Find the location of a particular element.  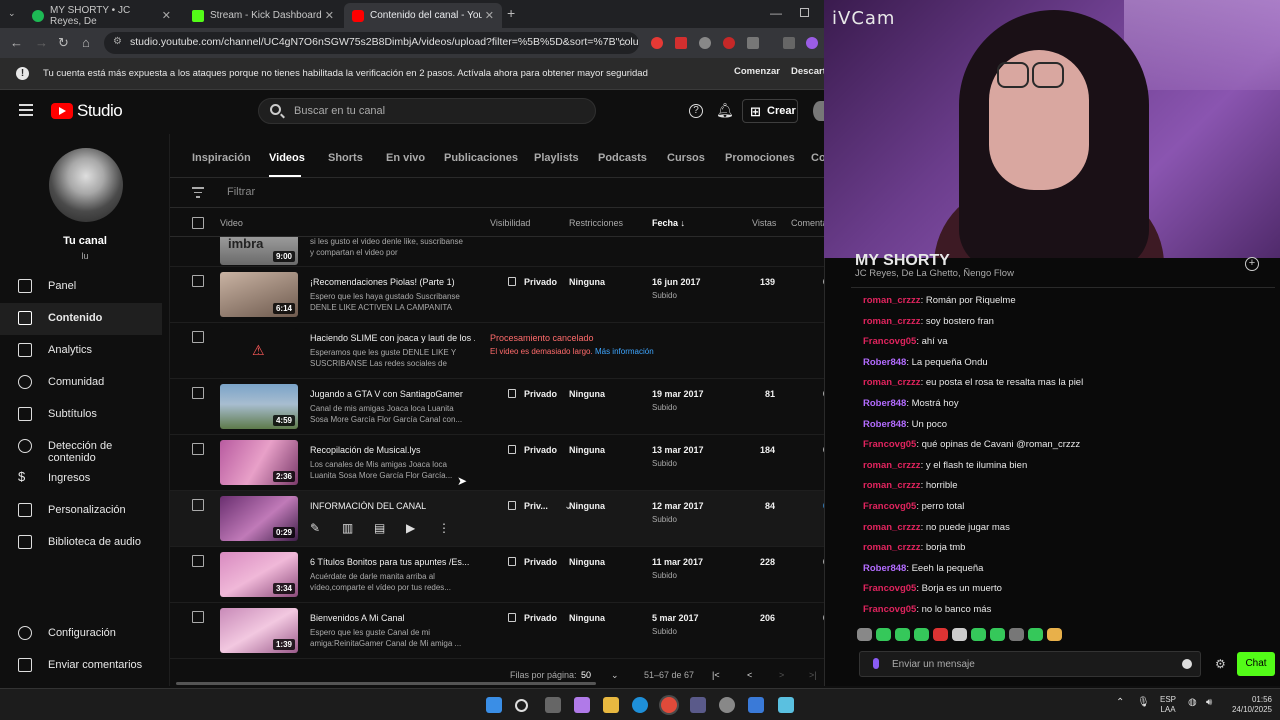

video-thumbnail: 3:34 is located at coordinates (259, 574).